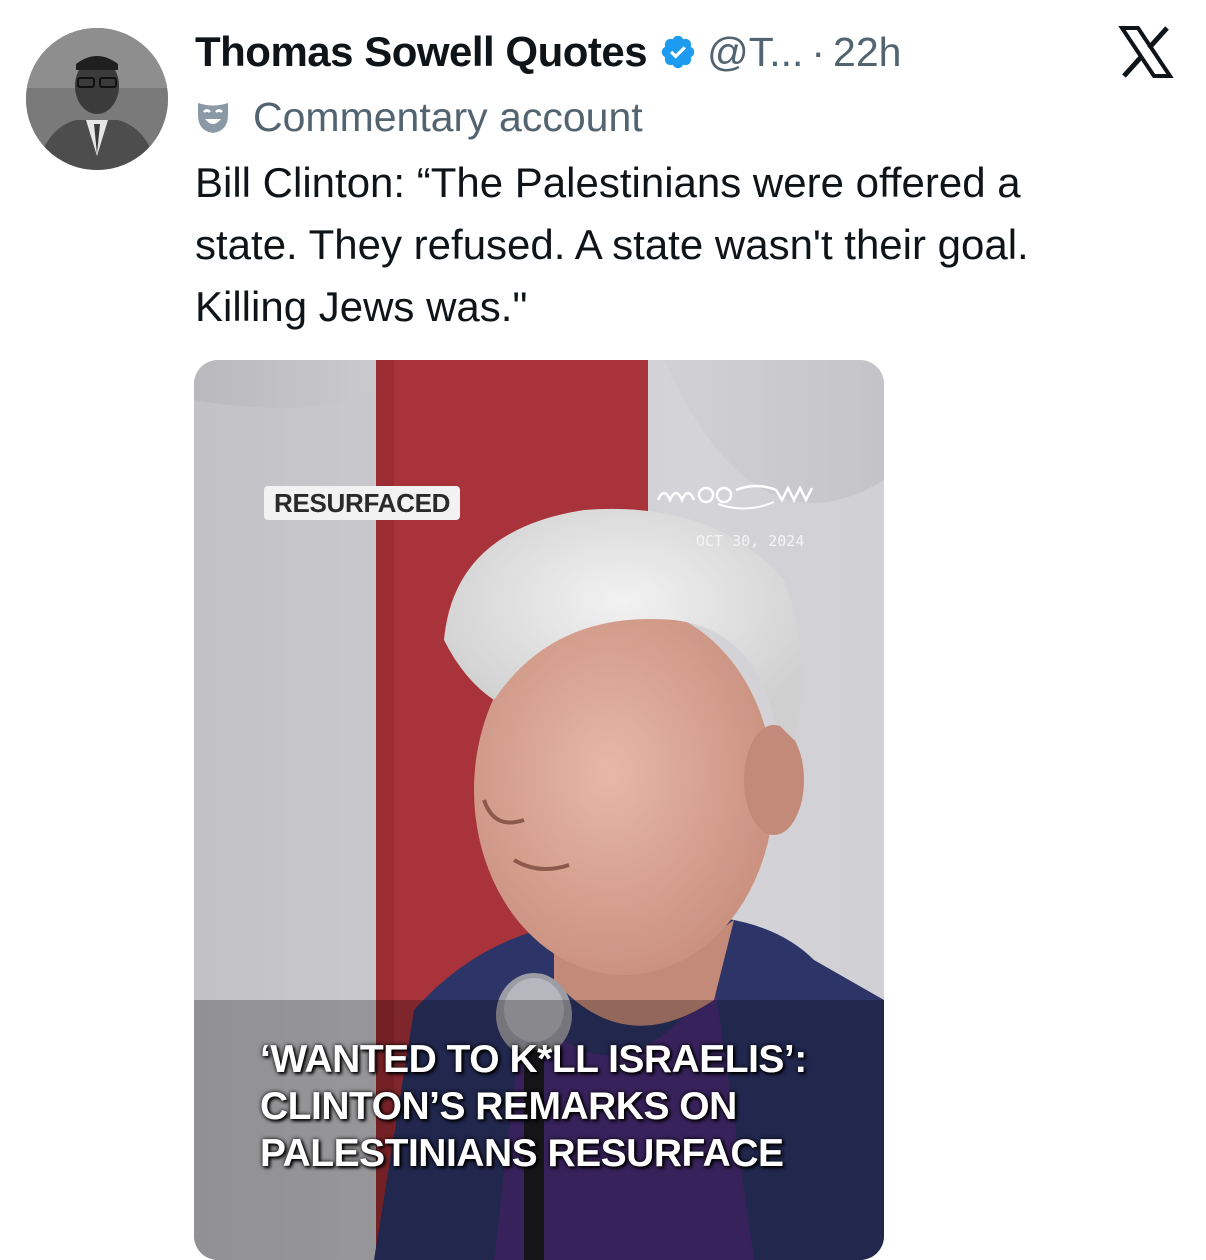  Describe the element at coordinates (362, 503) in the screenshot. I see `resurfaced-badge: RESURFACED` at that location.